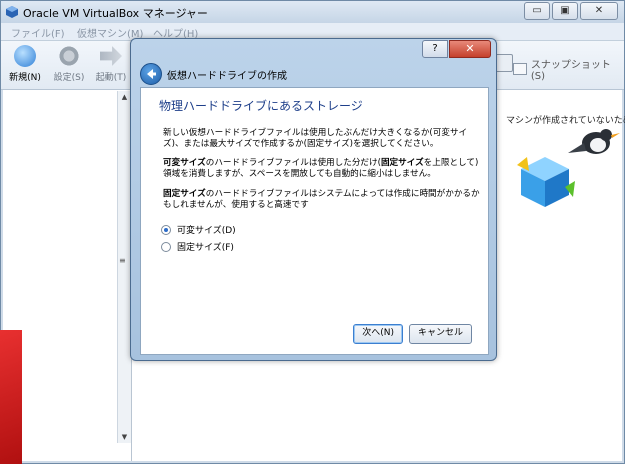  Describe the element at coordinates (124, 267) in the screenshot. I see `vm-list-scrollbar: ▲ ▼` at that location.